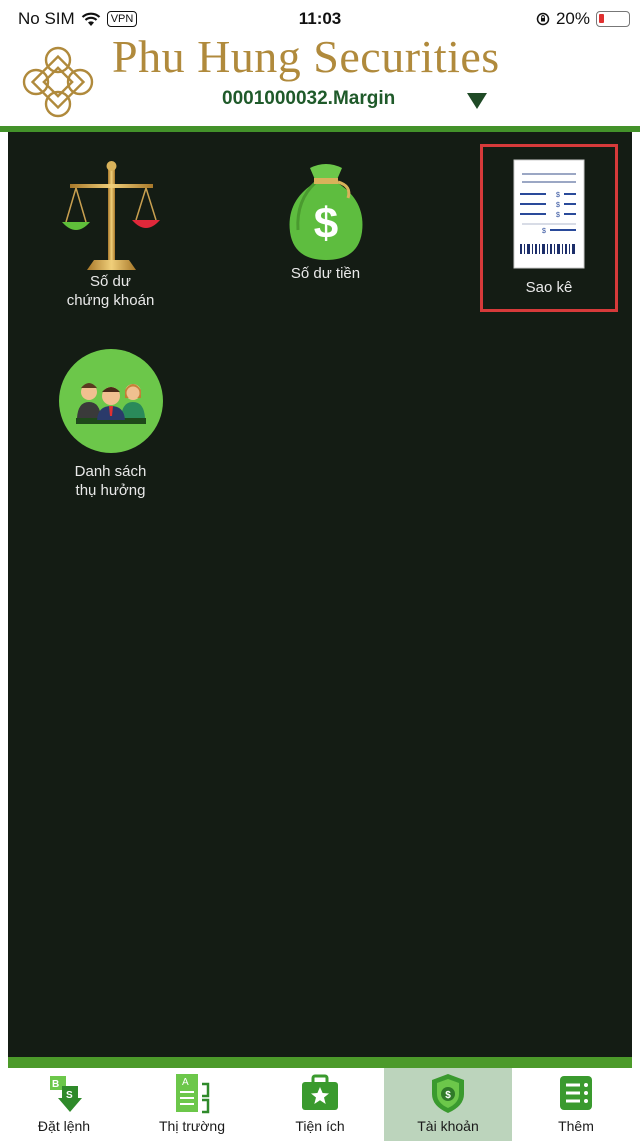 The image size is (640, 1141). I want to click on menu-item-statement: $ $ $ $ Sao kê, so click(549, 227).